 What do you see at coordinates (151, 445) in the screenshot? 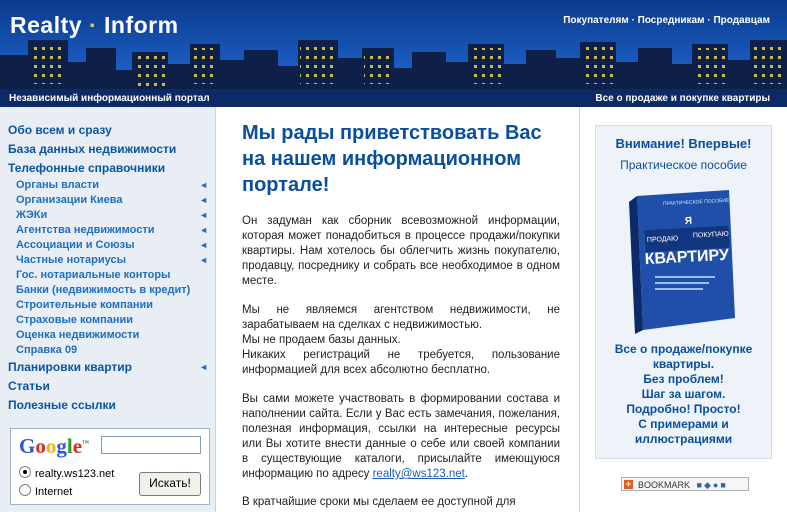
I see `google-search-input` at bounding box center [151, 445].